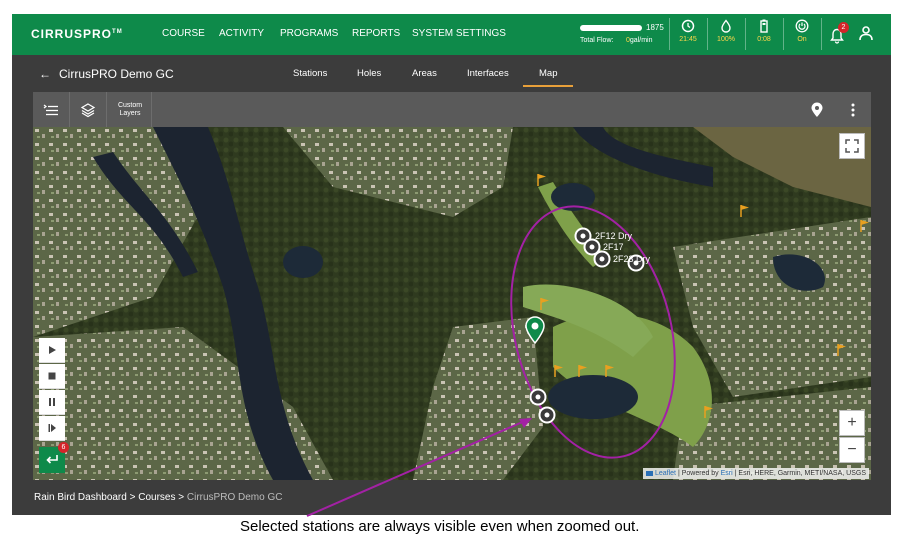 Image resolution: width=901 pixels, height=543 pixels. I want to click on attribution-sources: | Esri, HERE, Garmin, METI/NASA, USGS, so click(800, 473).